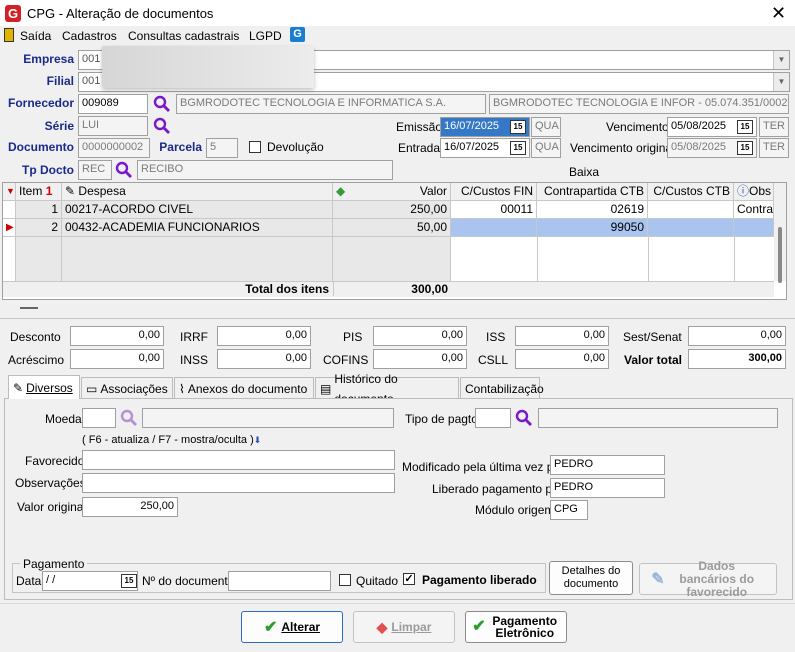  What do you see at coordinates (392, 228) in the screenshot?
I see `cell-valor: 50,00` at bounding box center [392, 228].